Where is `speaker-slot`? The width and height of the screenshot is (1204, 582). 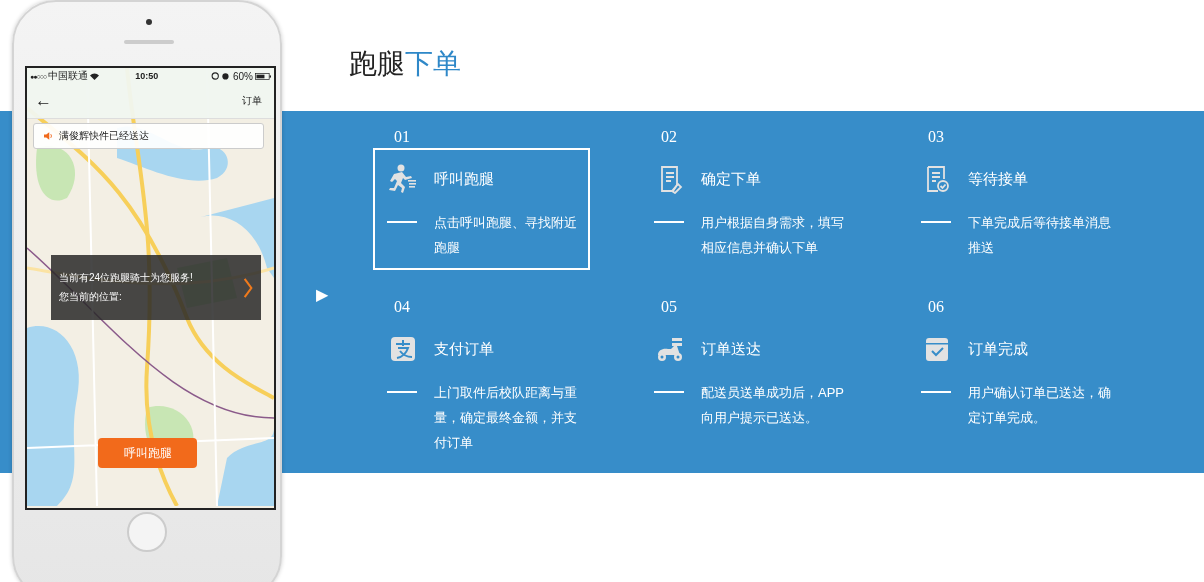 speaker-slot is located at coordinates (149, 42).